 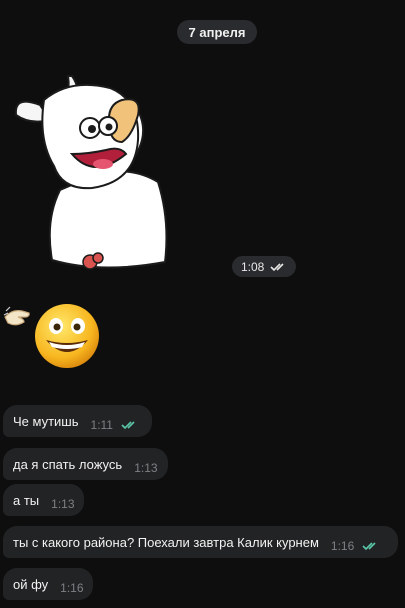 What do you see at coordinates (46, 421) in the screenshot?
I see `message-text: Че мутишь` at bounding box center [46, 421].